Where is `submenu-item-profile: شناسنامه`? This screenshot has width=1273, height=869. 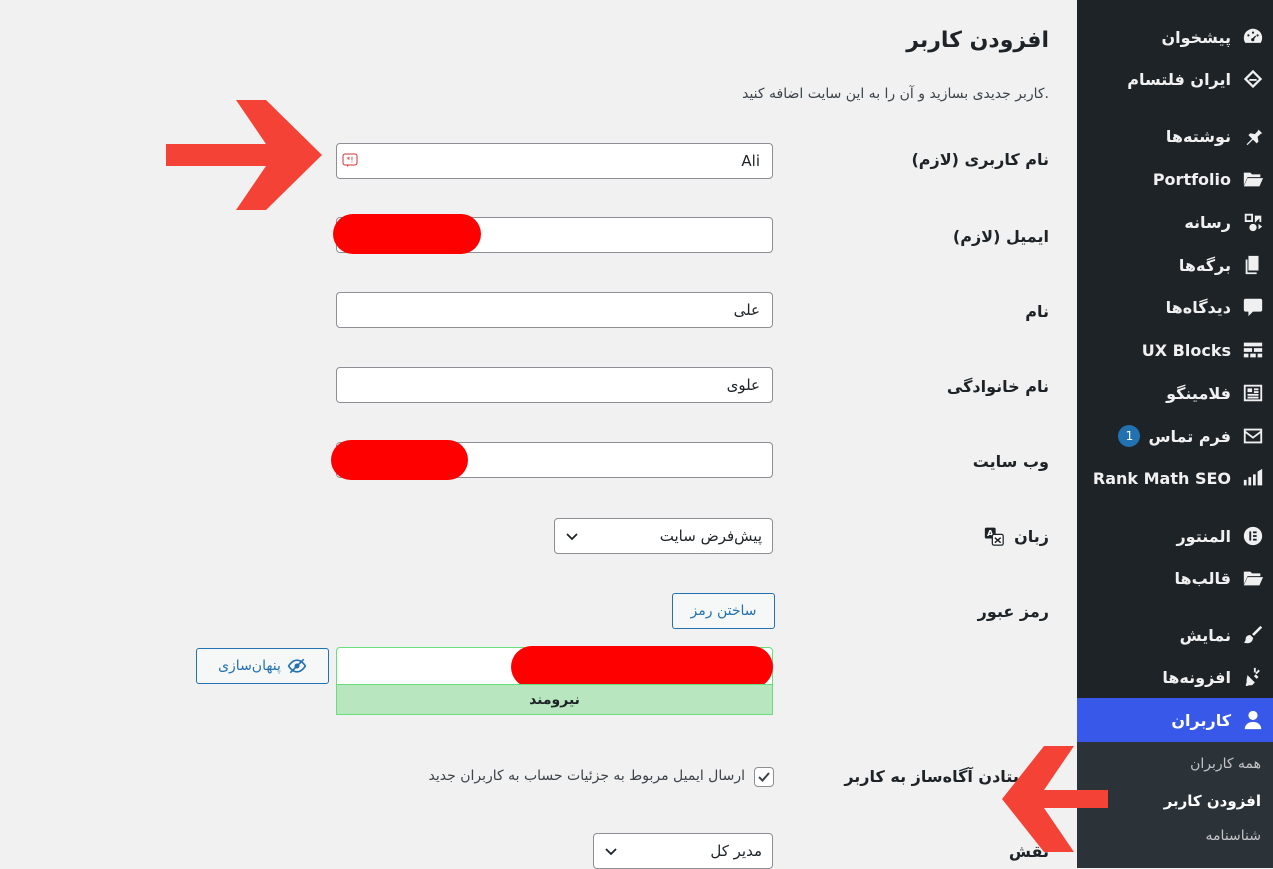 submenu-item-profile: شناسنامه is located at coordinates (1233, 836).